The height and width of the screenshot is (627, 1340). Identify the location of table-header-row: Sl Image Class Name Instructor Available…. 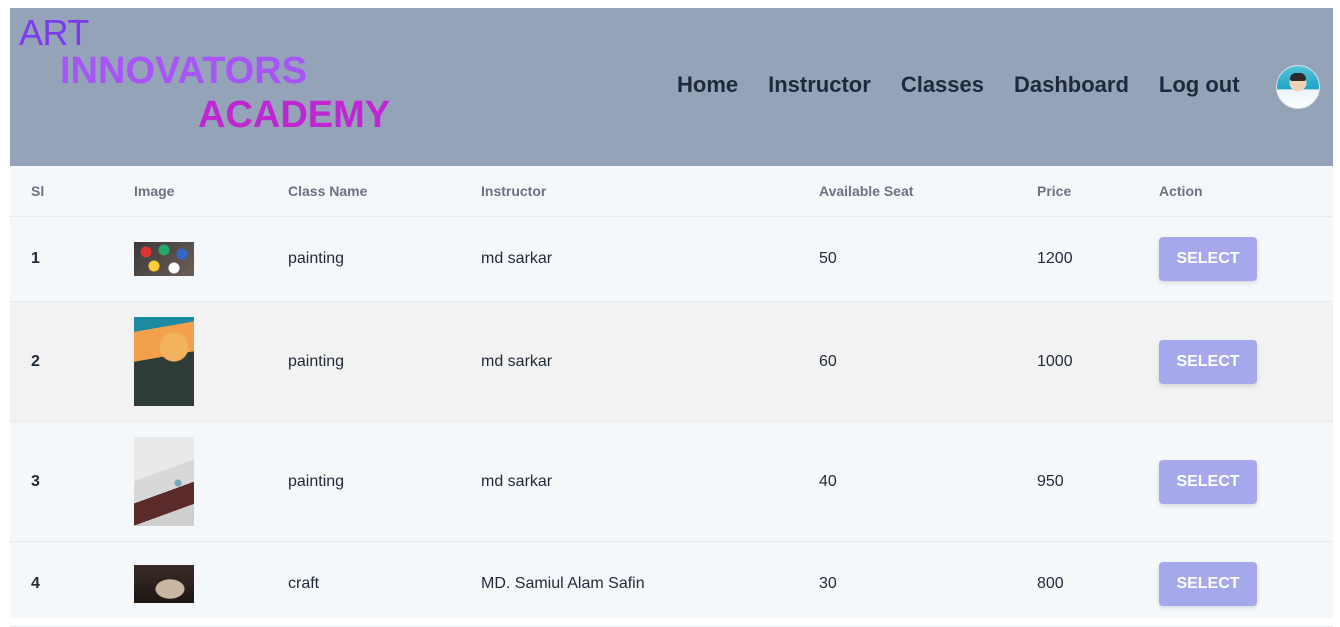
(671, 191).